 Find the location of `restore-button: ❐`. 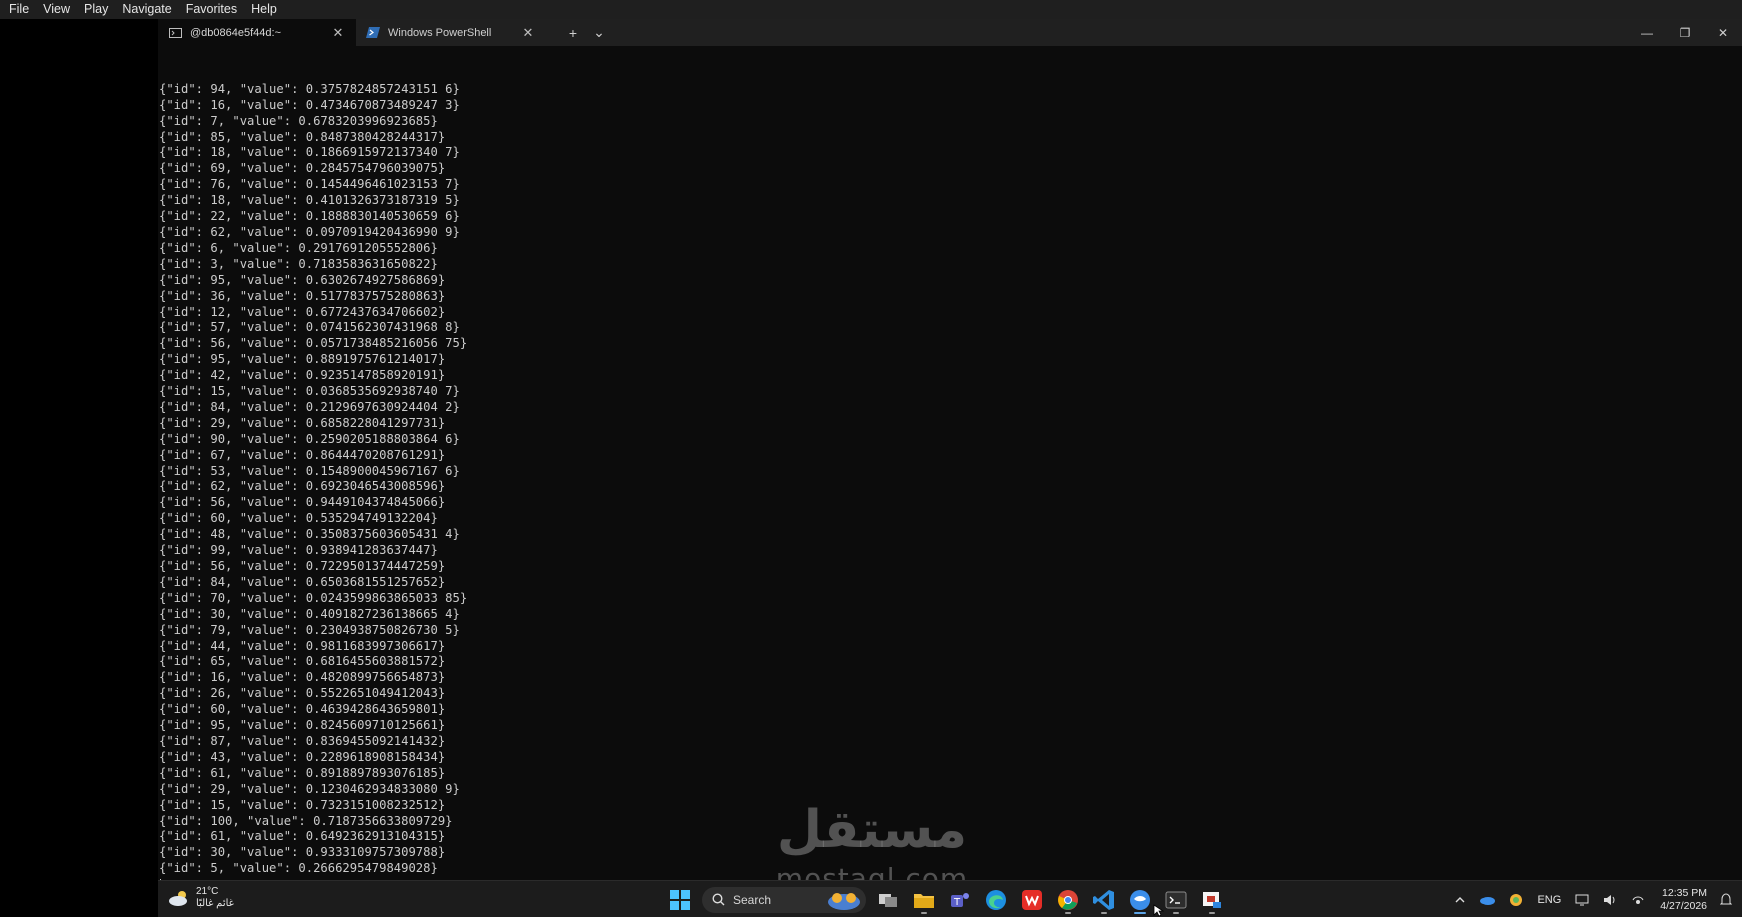

restore-button: ❐ is located at coordinates (1685, 33).